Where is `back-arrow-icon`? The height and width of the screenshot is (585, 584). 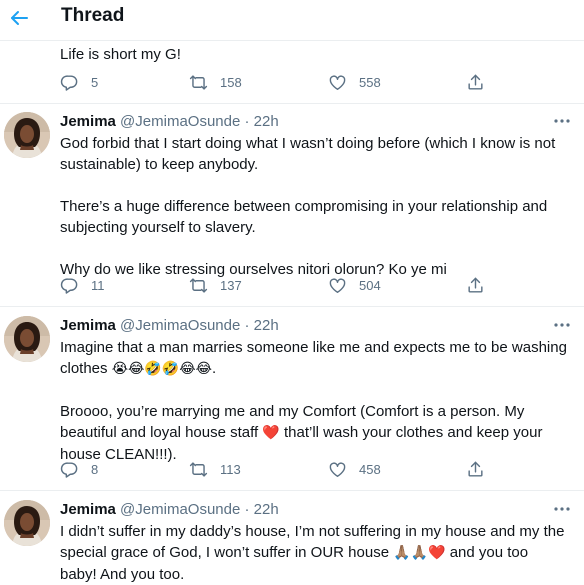 back-arrow-icon is located at coordinates (19, 18).